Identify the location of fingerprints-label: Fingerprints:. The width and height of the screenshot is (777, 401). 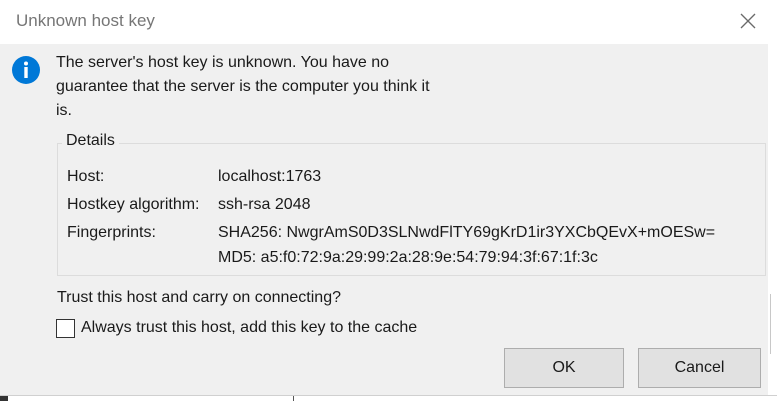
(111, 232).